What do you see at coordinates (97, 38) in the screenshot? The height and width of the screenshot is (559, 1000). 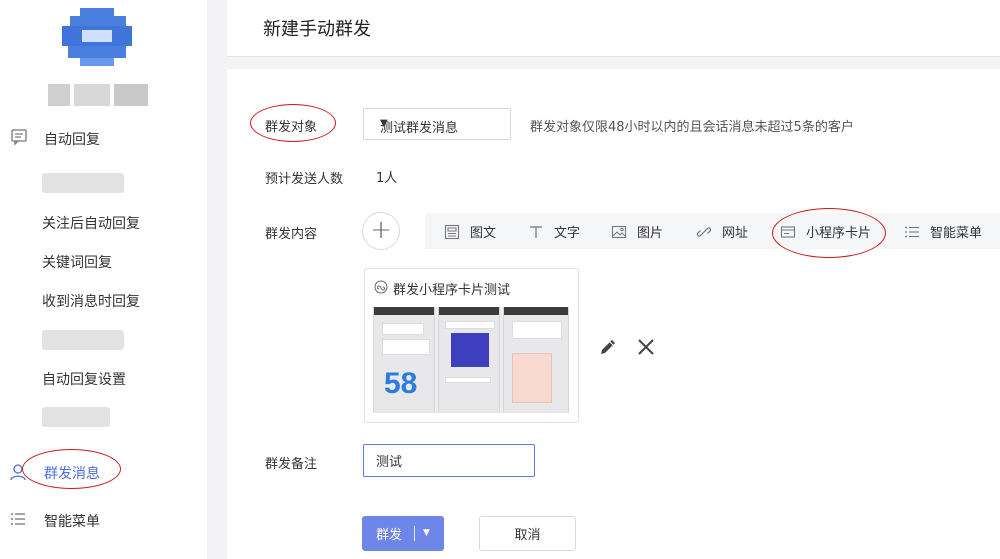 I see `avatar` at bounding box center [97, 38].